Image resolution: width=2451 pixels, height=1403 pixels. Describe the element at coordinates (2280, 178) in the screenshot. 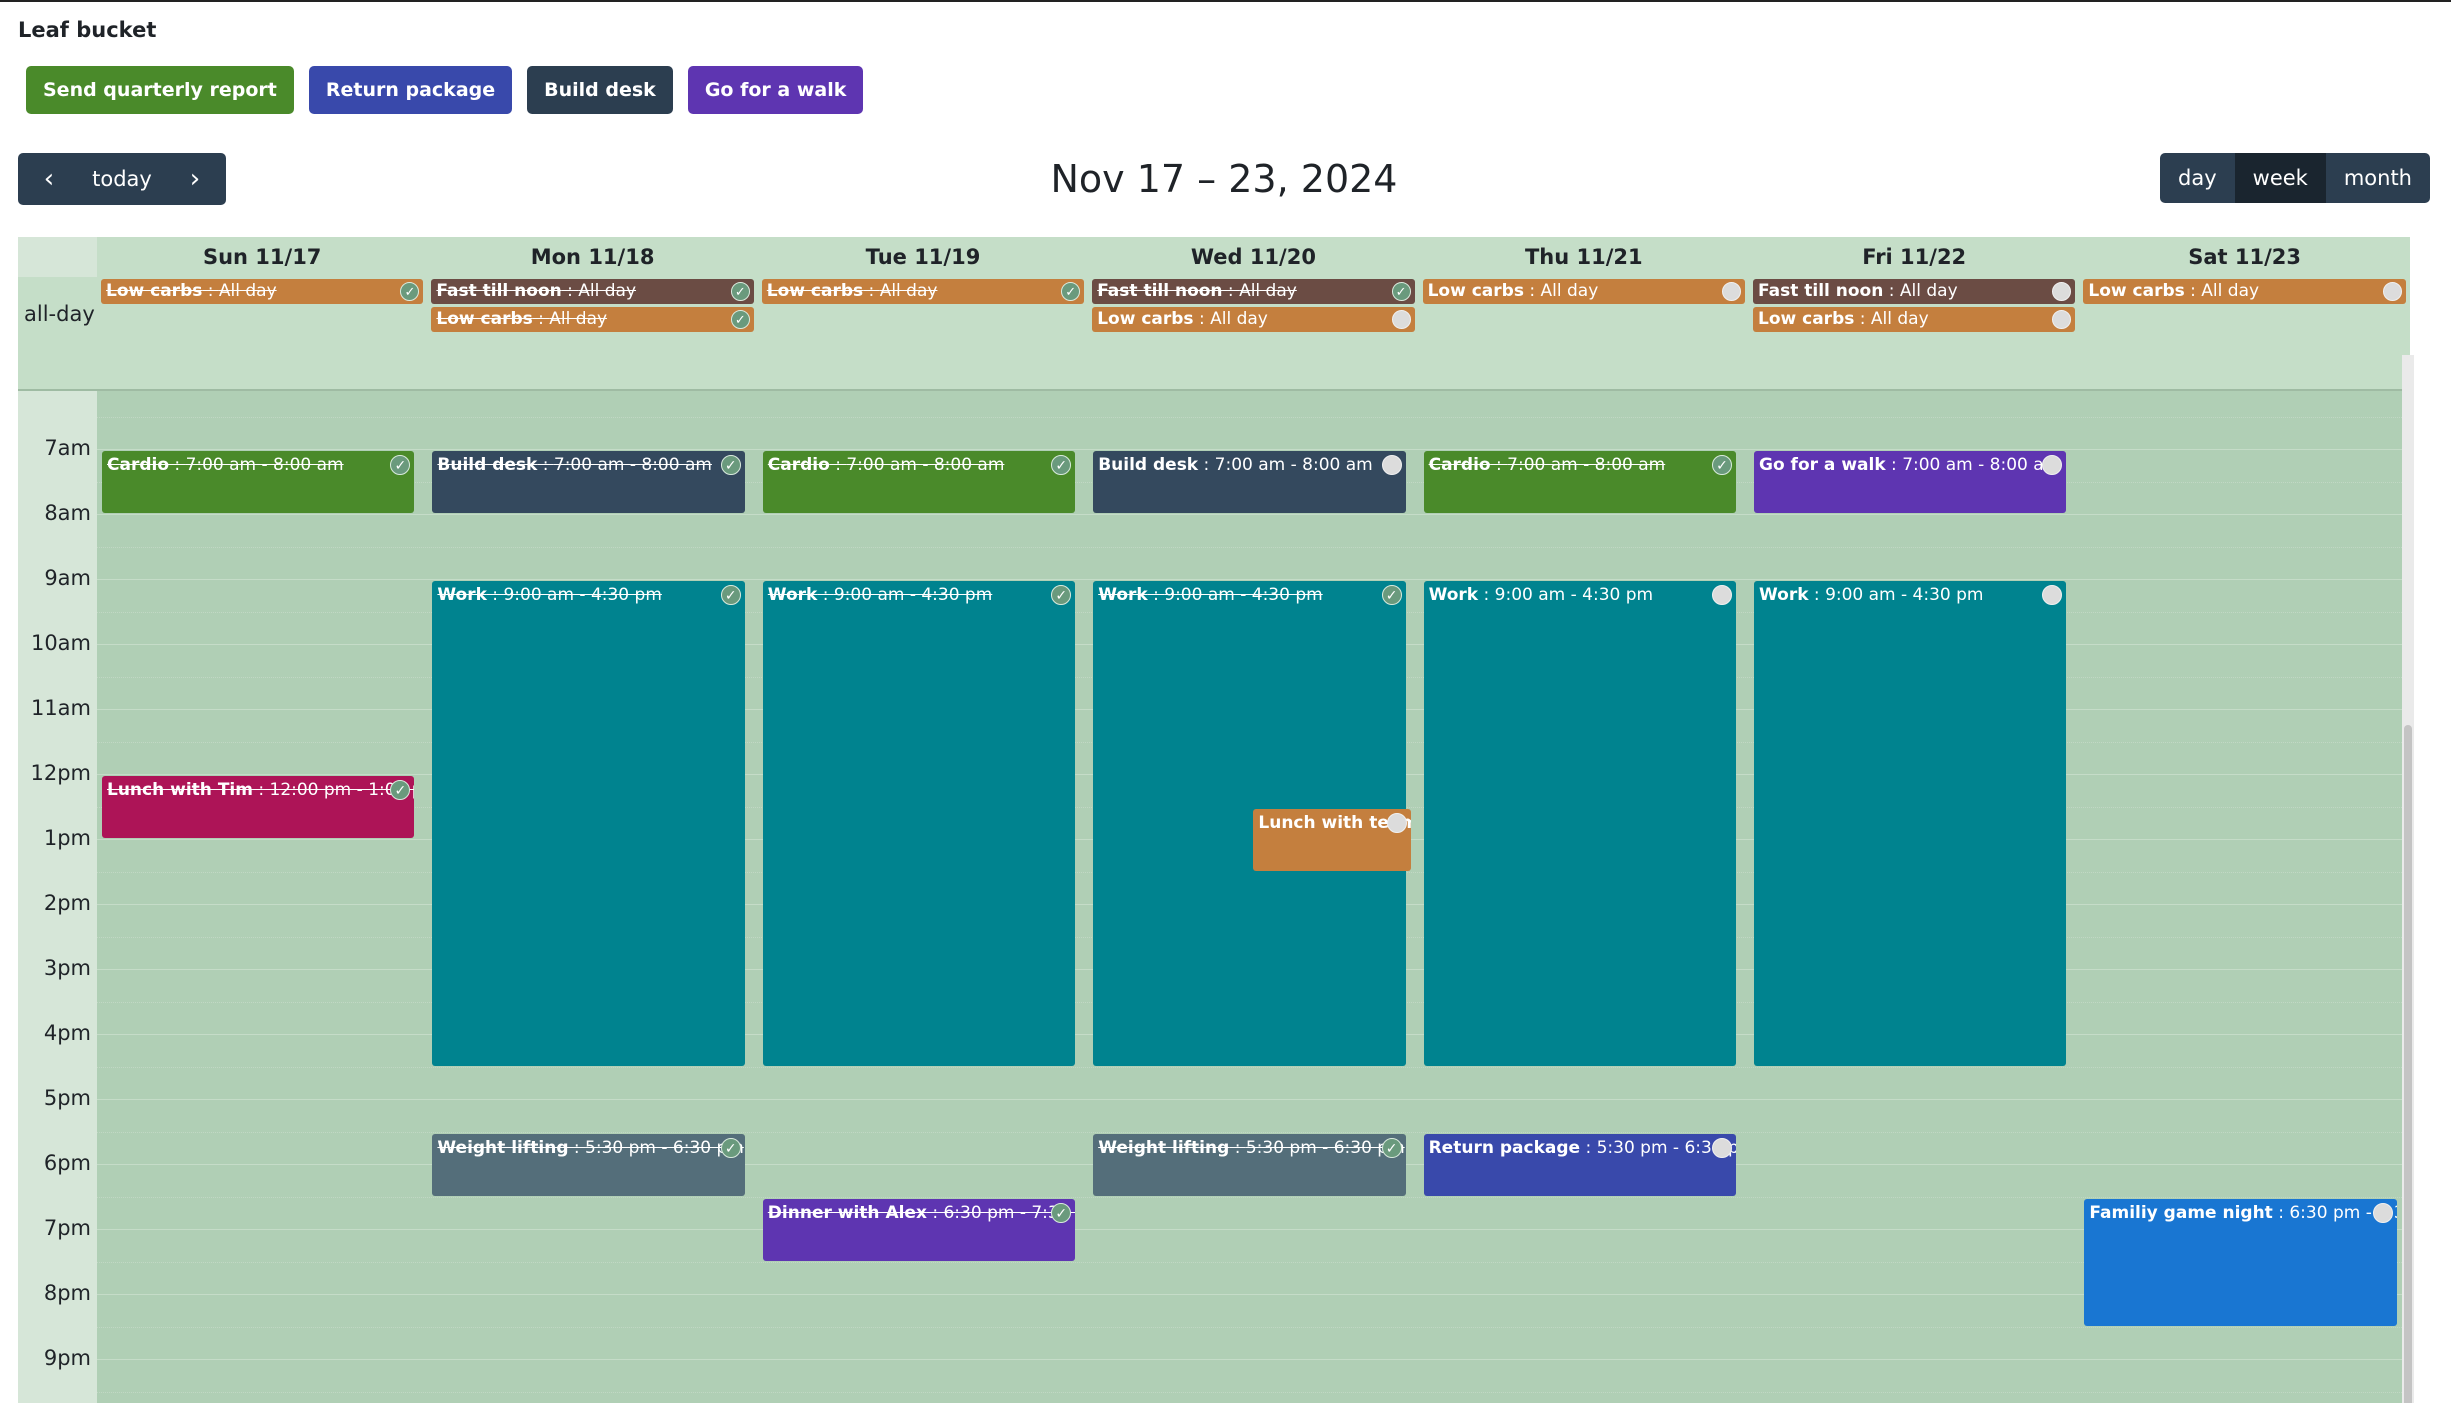

I see `view-week-button: week` at that location.